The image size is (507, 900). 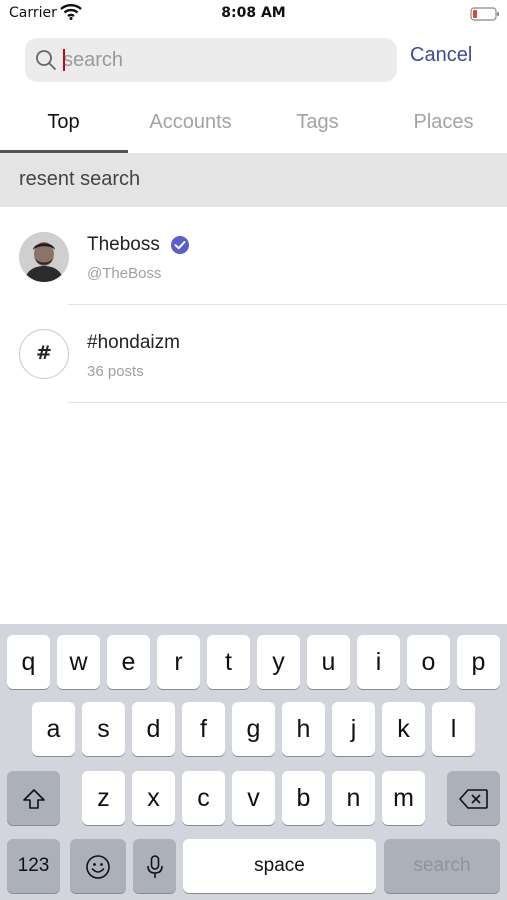 I want to click on cancel-button: Cancel, so click(x=441, y=55).